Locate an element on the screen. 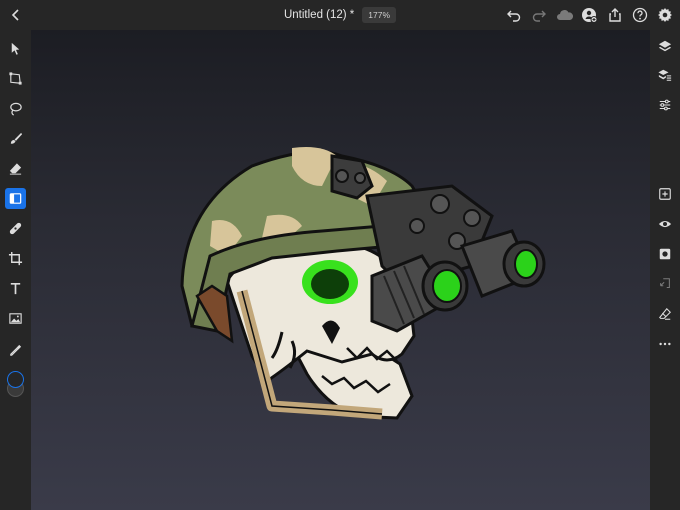 This screenshot has width=680, height=510. more-options-button is located at coordinates (665, 344).